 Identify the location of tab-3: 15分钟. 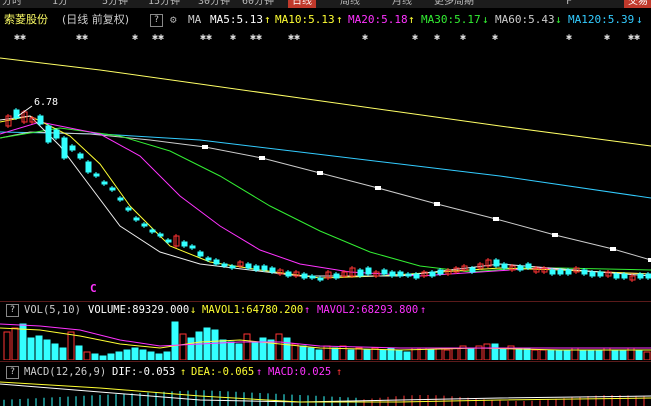
(164, 4).